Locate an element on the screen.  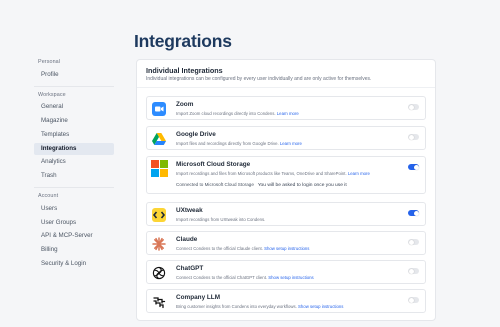
sidebar-item-trash: Trash is located at coordinates (74, 176).